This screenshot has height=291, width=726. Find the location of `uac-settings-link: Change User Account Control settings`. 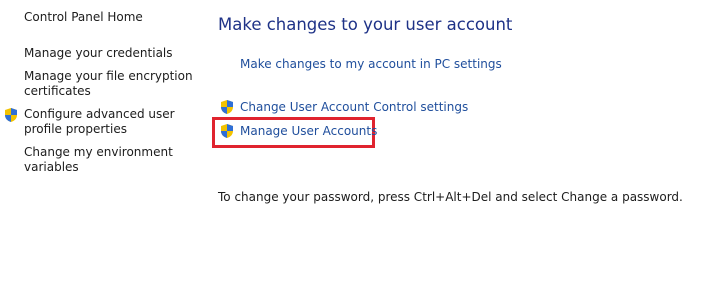

uac-settings-link: Change User Account Control settings is located at coordinates (354, 107).